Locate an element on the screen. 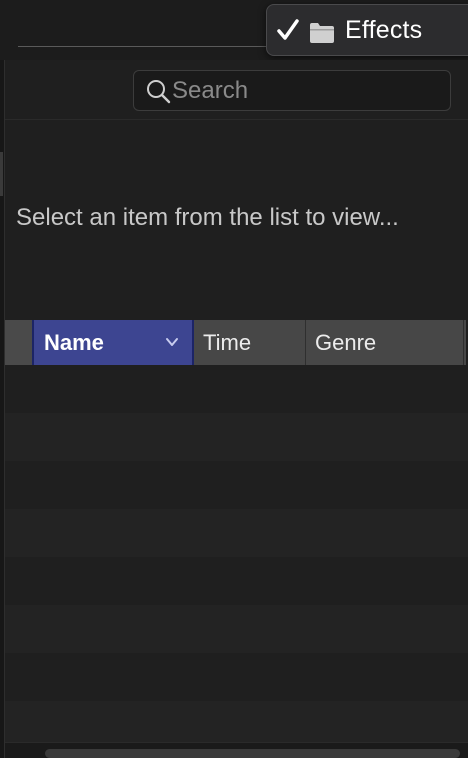 The height and width of the screenshot is (758, 468). source-menu: Effects is located at coordinates (367, 30).